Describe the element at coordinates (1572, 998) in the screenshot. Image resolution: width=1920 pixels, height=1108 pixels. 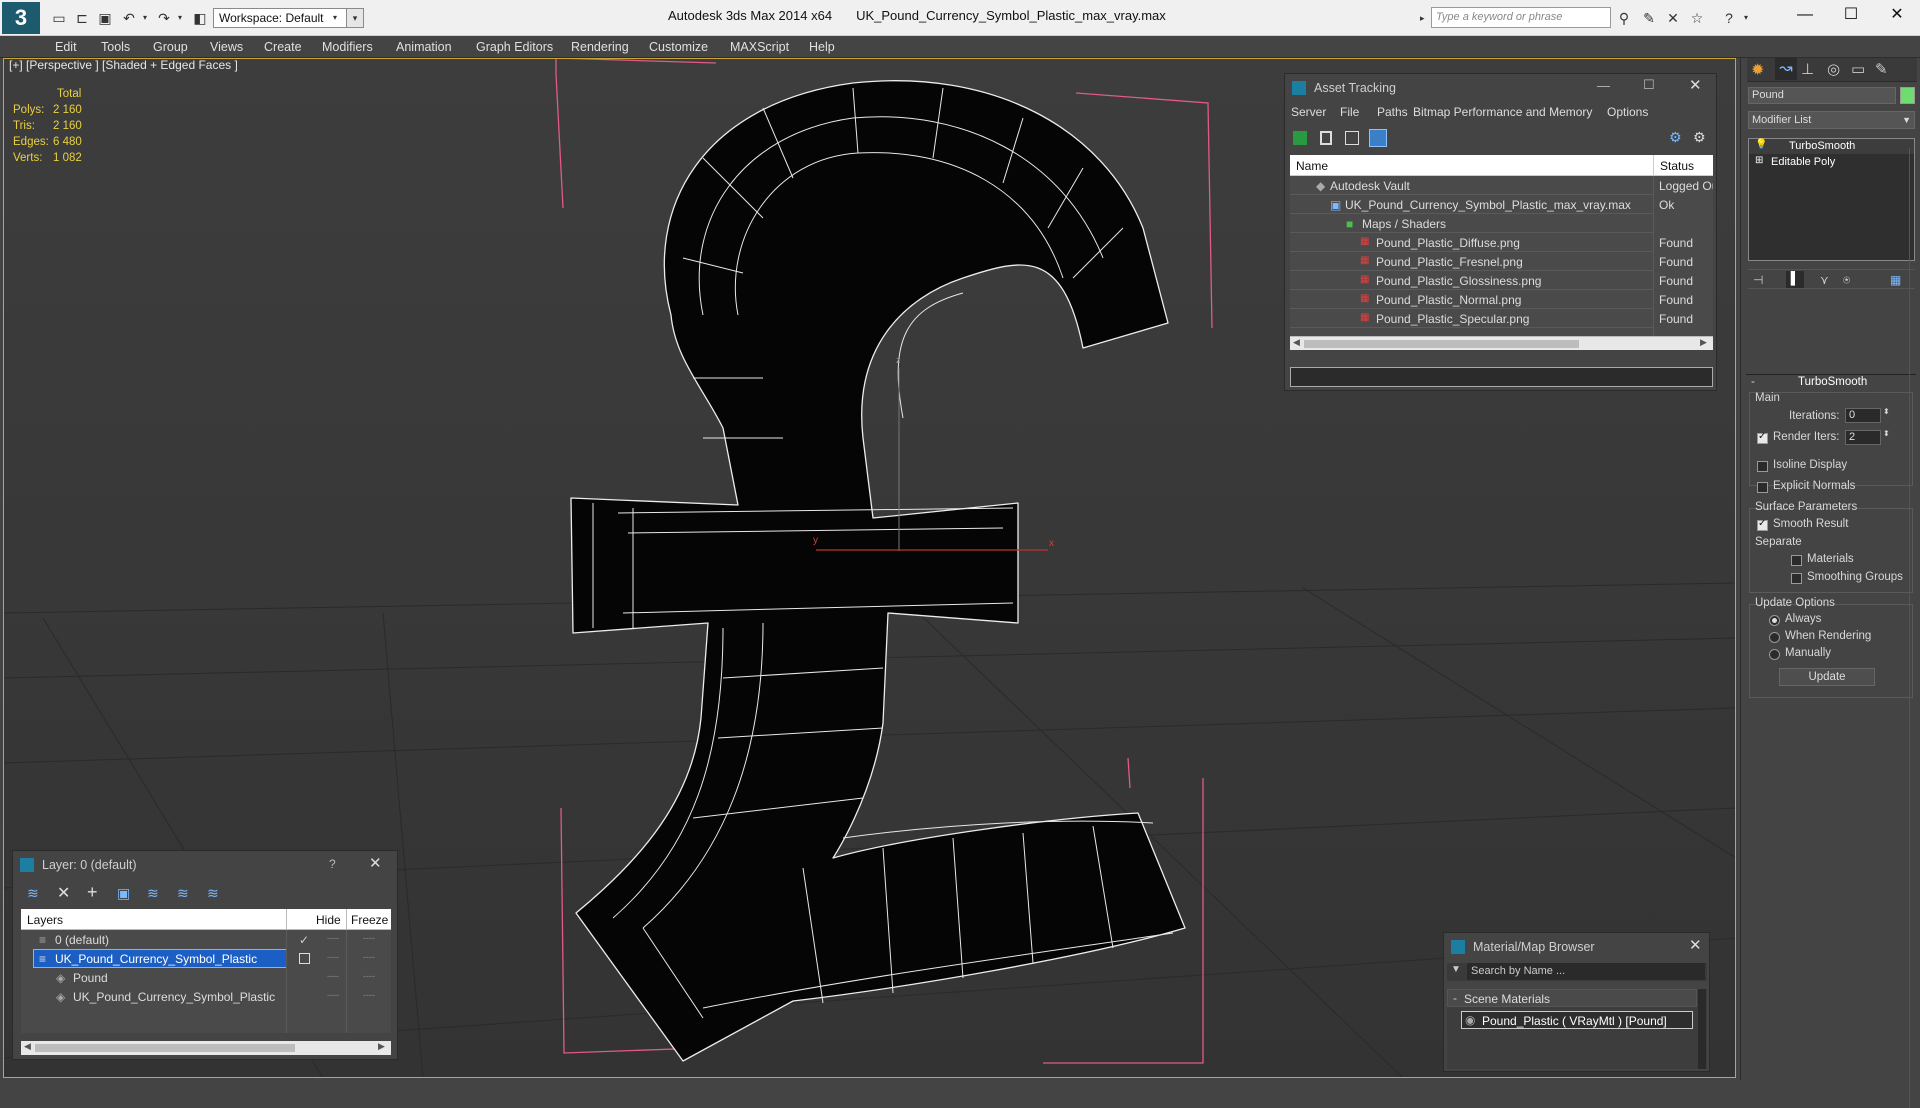
I see `scene-materials-group: - Scene Materials` at that location.